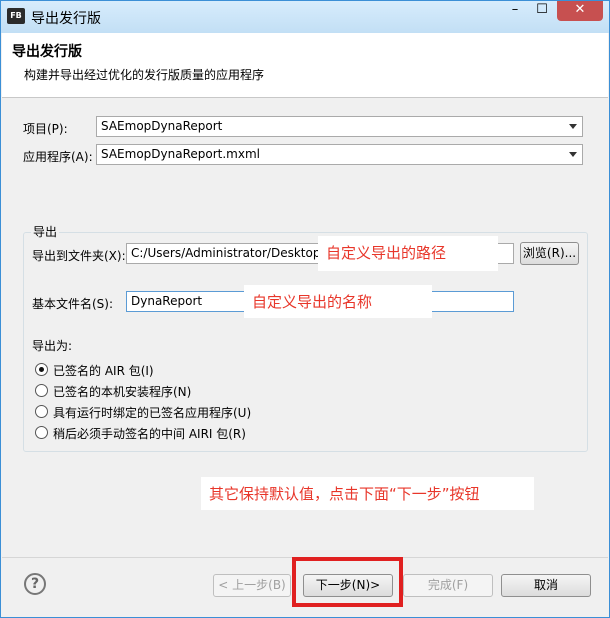 This screenshot has height=618, width=610. Describe the element at coordinates (339, 126) in the screenshot. I see `project-select: SAEmopDynaReport` at that location.